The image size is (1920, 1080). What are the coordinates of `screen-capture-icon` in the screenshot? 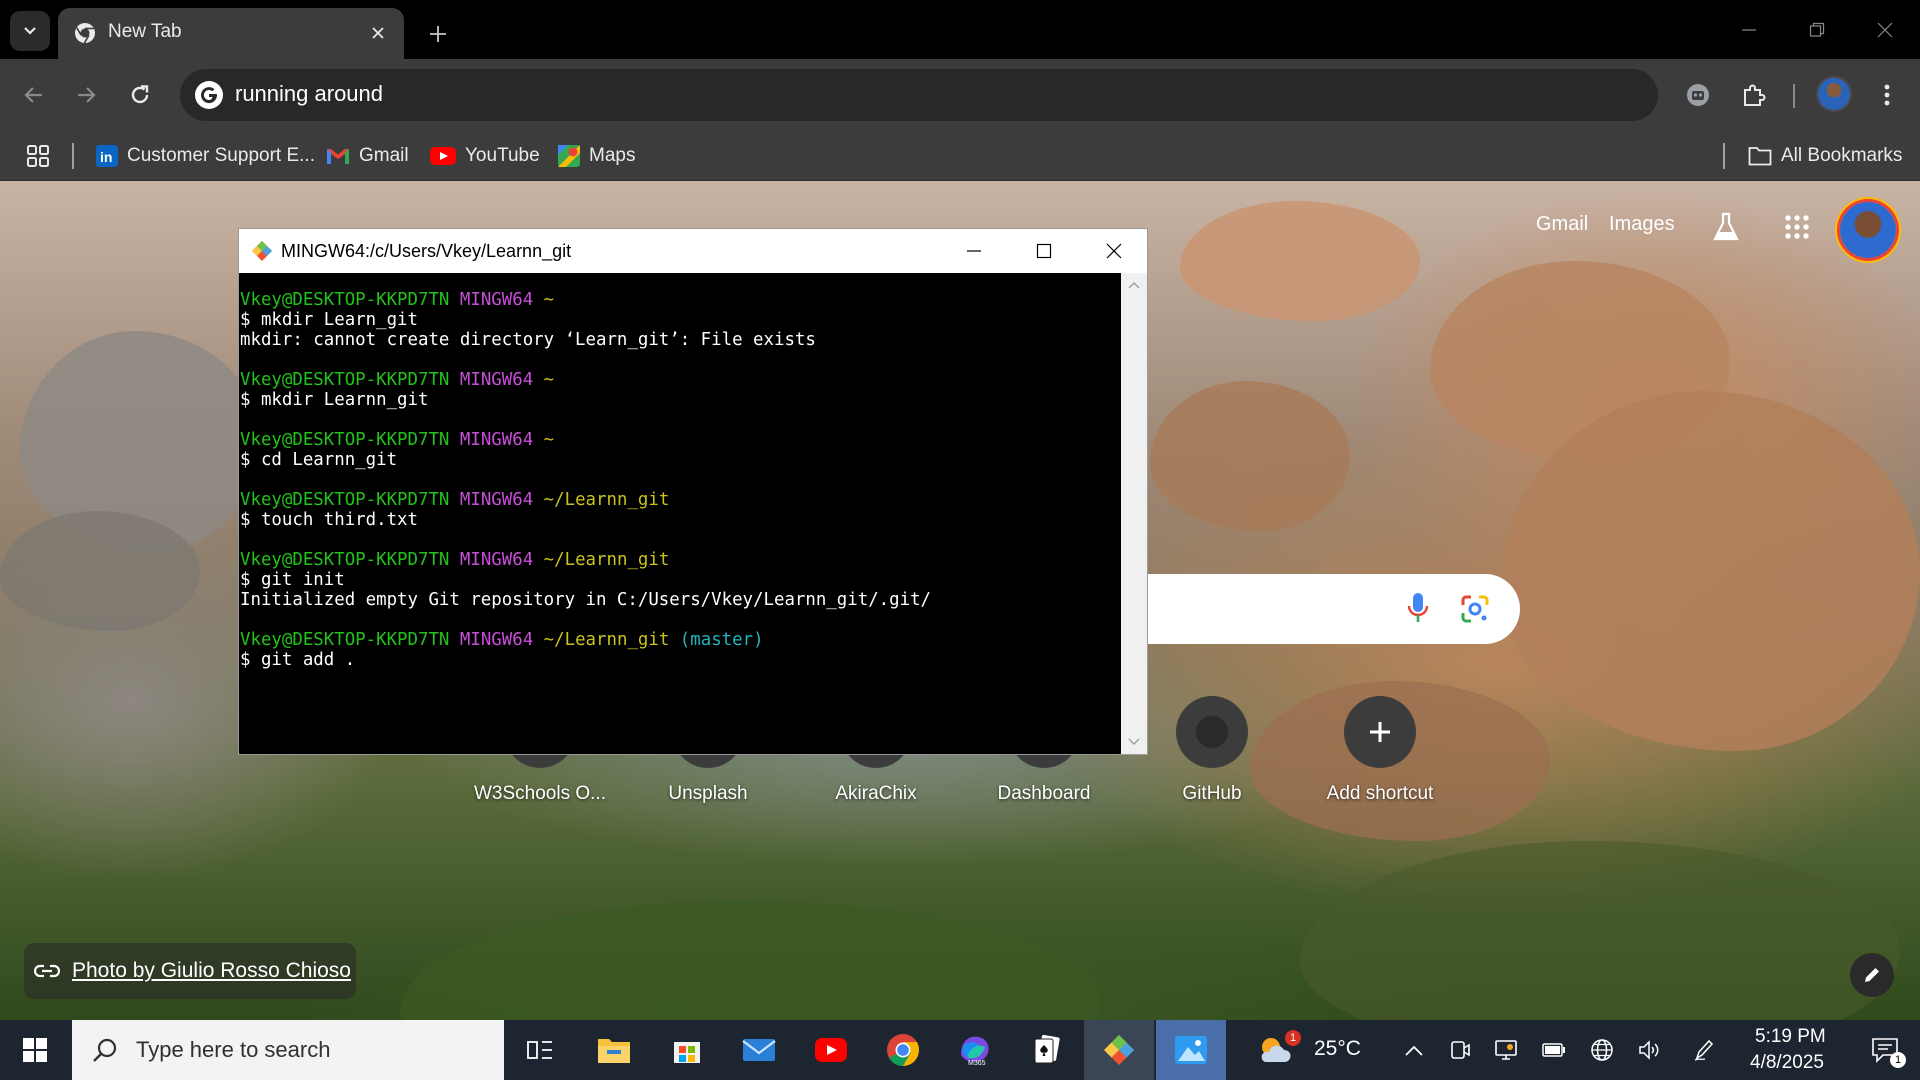 It's located at (1506, 1050).